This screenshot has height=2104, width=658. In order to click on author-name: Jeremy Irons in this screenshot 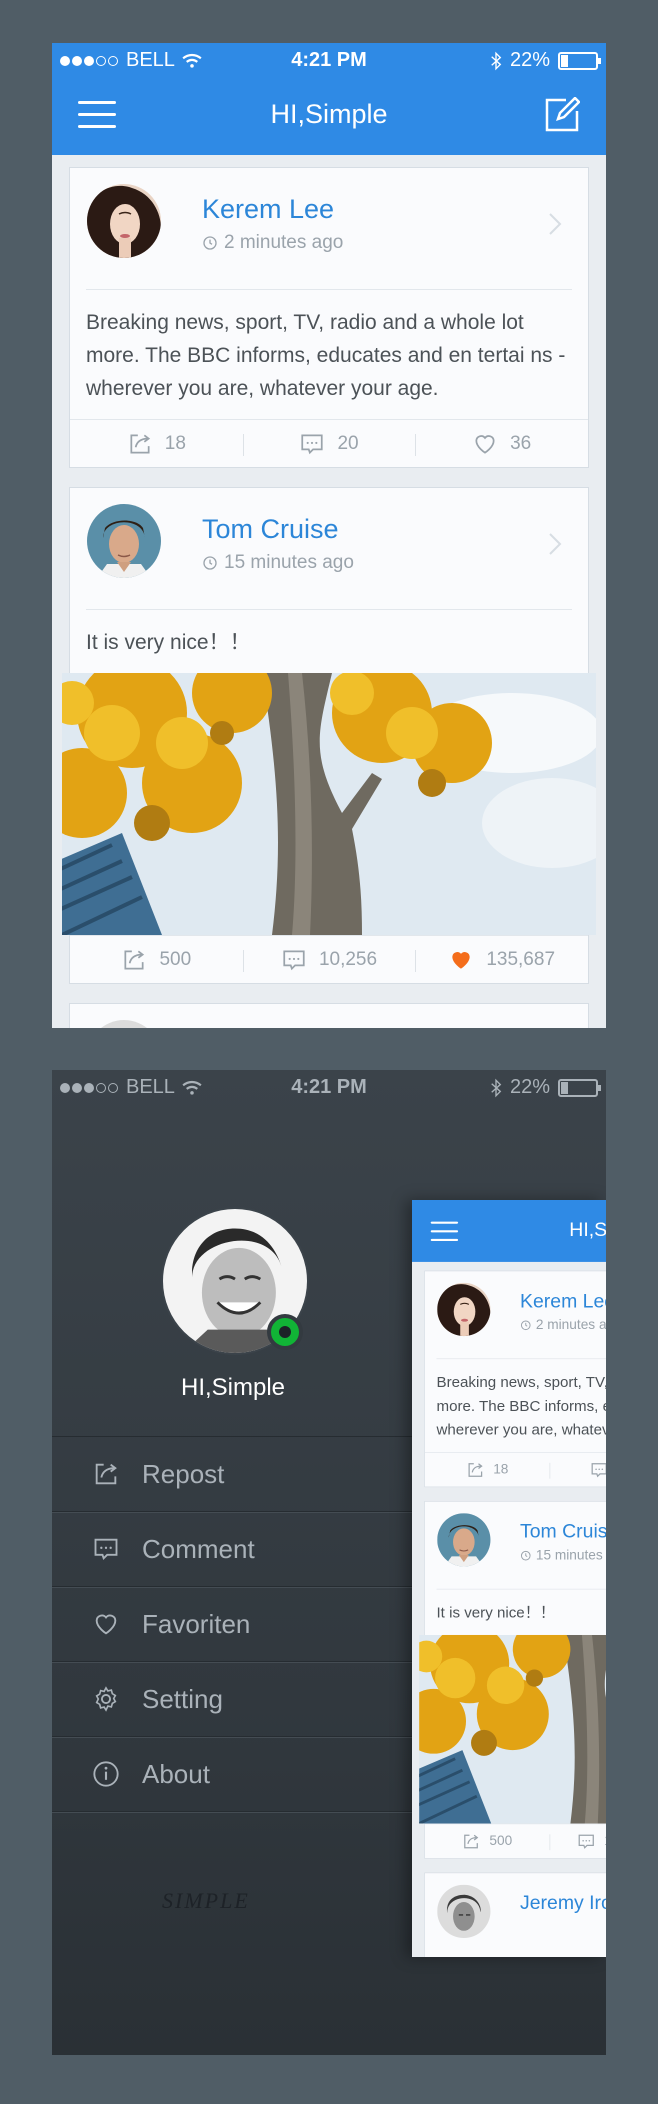, I will do `click(563, 1903)`.